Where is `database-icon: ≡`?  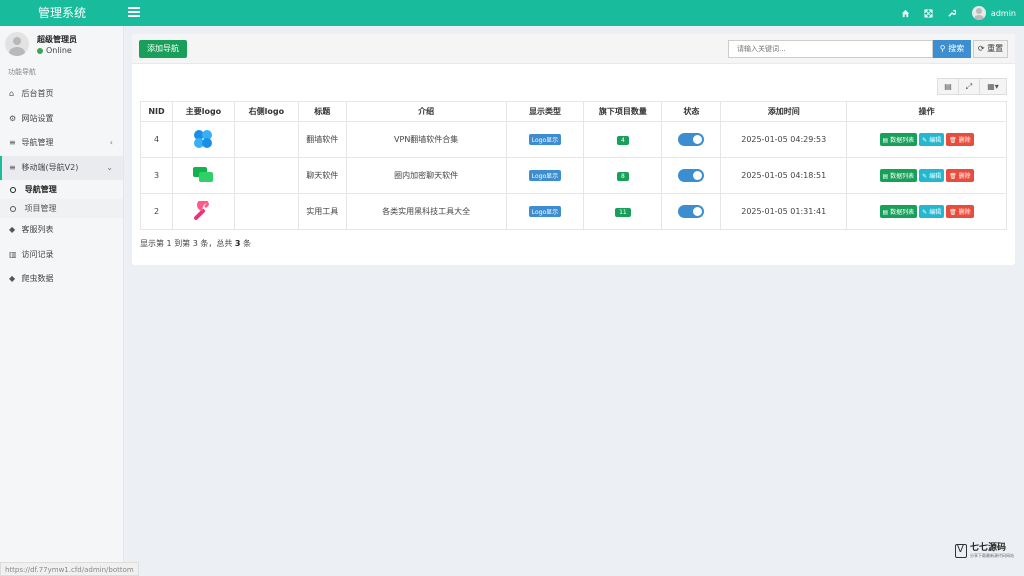 database-icon: ≡ is located at coordinates (12, 142).